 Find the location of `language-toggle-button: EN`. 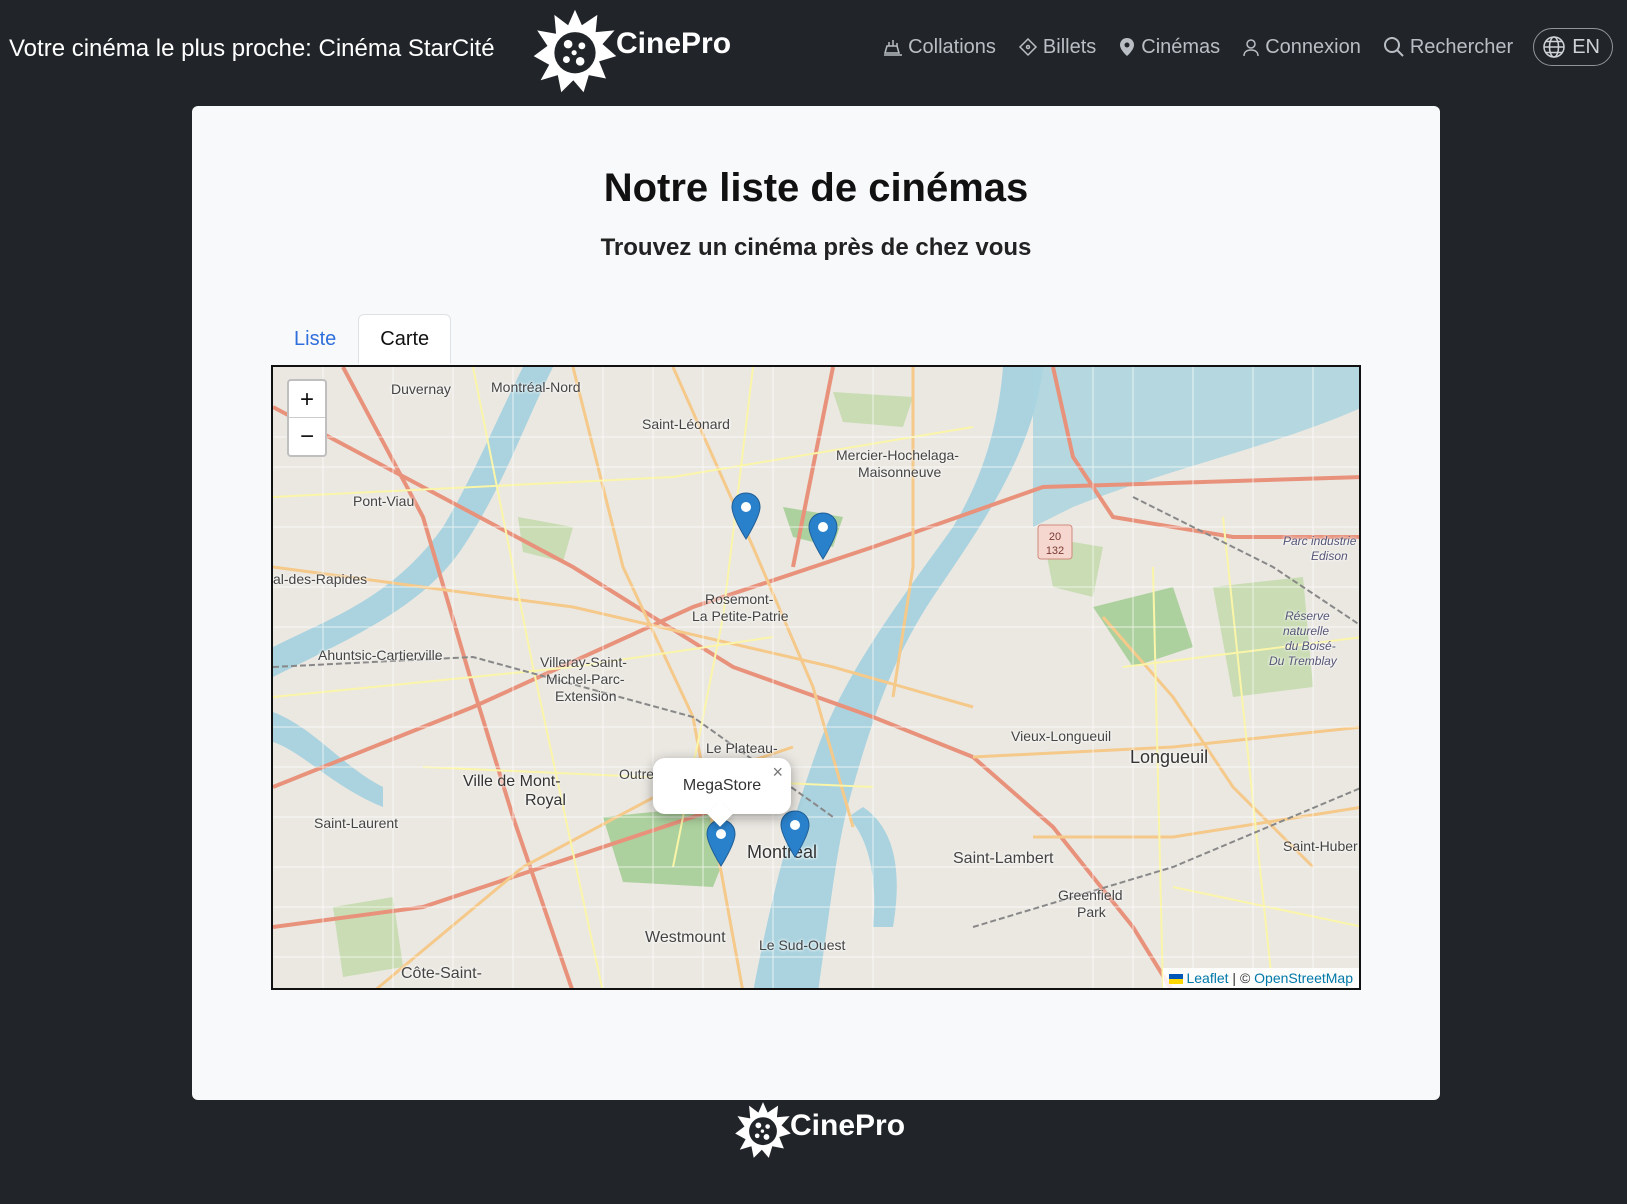

language-toggle-button: EN is located at coordinates (1573, 47).